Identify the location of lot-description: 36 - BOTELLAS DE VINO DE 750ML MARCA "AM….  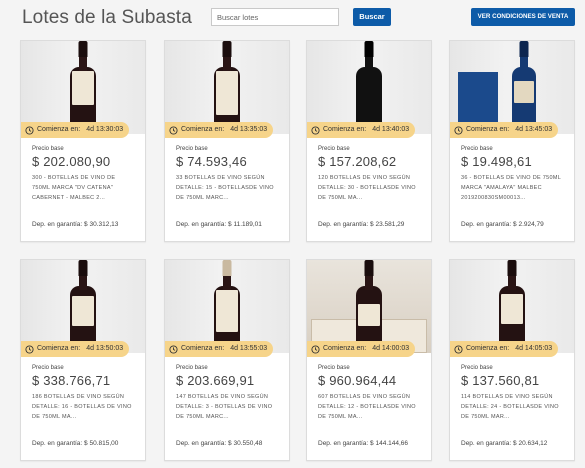
(515, 188).